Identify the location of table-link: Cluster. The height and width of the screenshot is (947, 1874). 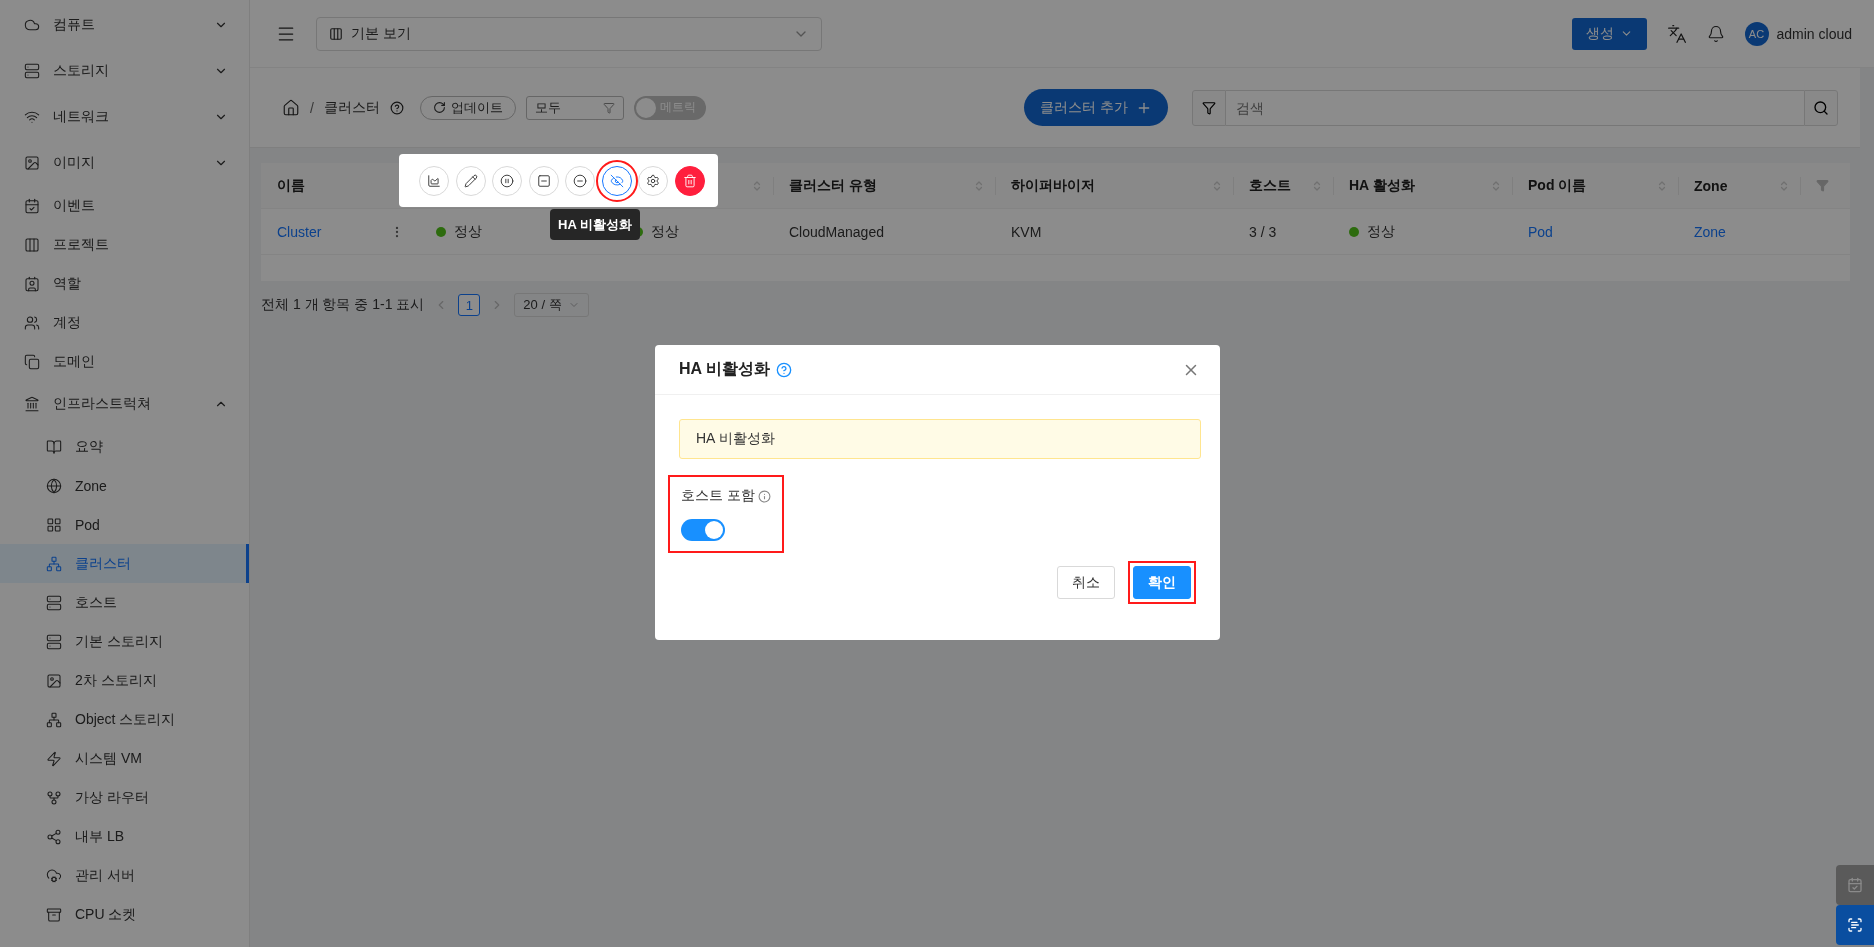
(299, 231).